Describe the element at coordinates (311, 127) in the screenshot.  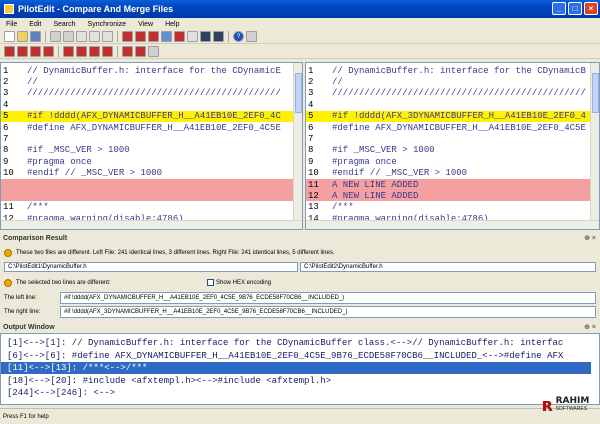
I see `line-number: 6` at that location.